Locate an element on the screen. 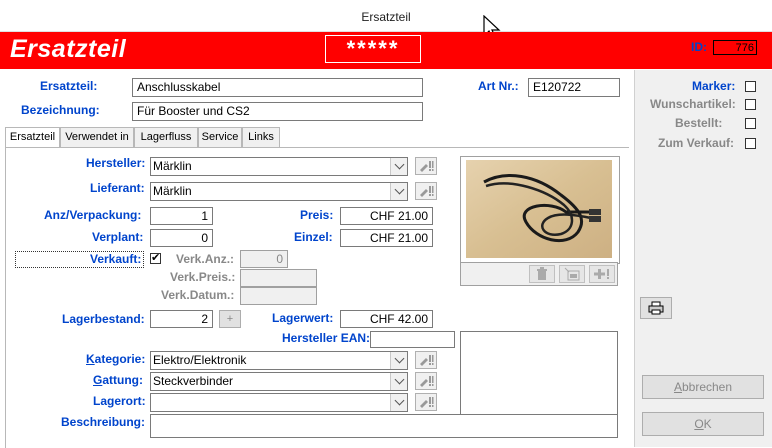 This screenshot has height=448, width=772. verplant-input: 0 is located at coordinates (181, 238).